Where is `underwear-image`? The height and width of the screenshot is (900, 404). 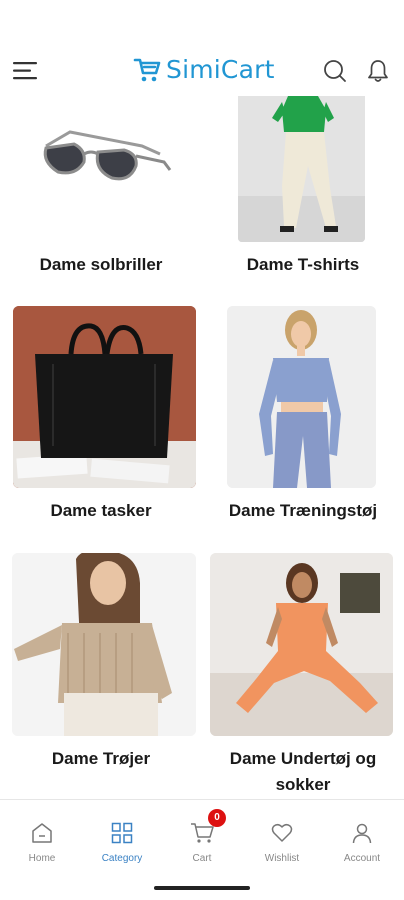
underwear-image is located at coordinates (301, 644).